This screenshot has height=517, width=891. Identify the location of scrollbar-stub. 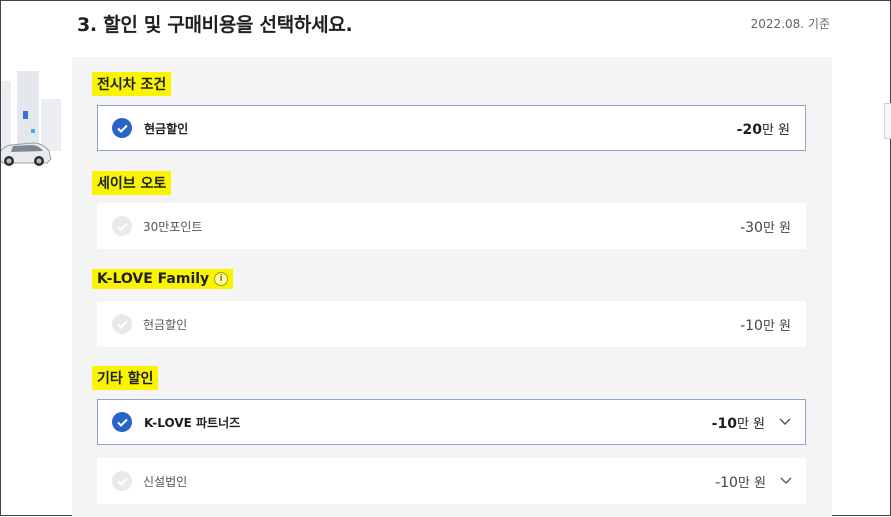
(887, 121).